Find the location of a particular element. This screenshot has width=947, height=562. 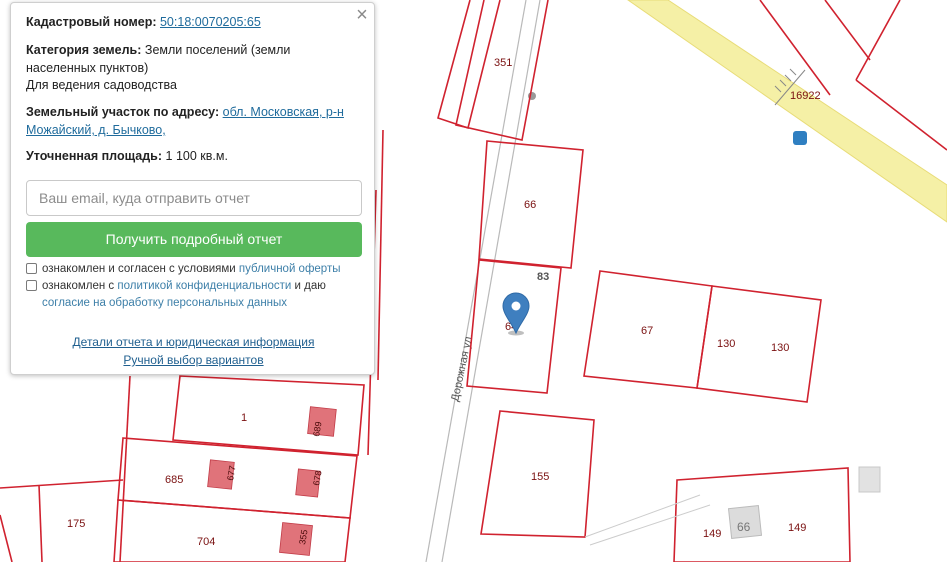

plot-label-351: 351 is located at coordinates (503, 63).